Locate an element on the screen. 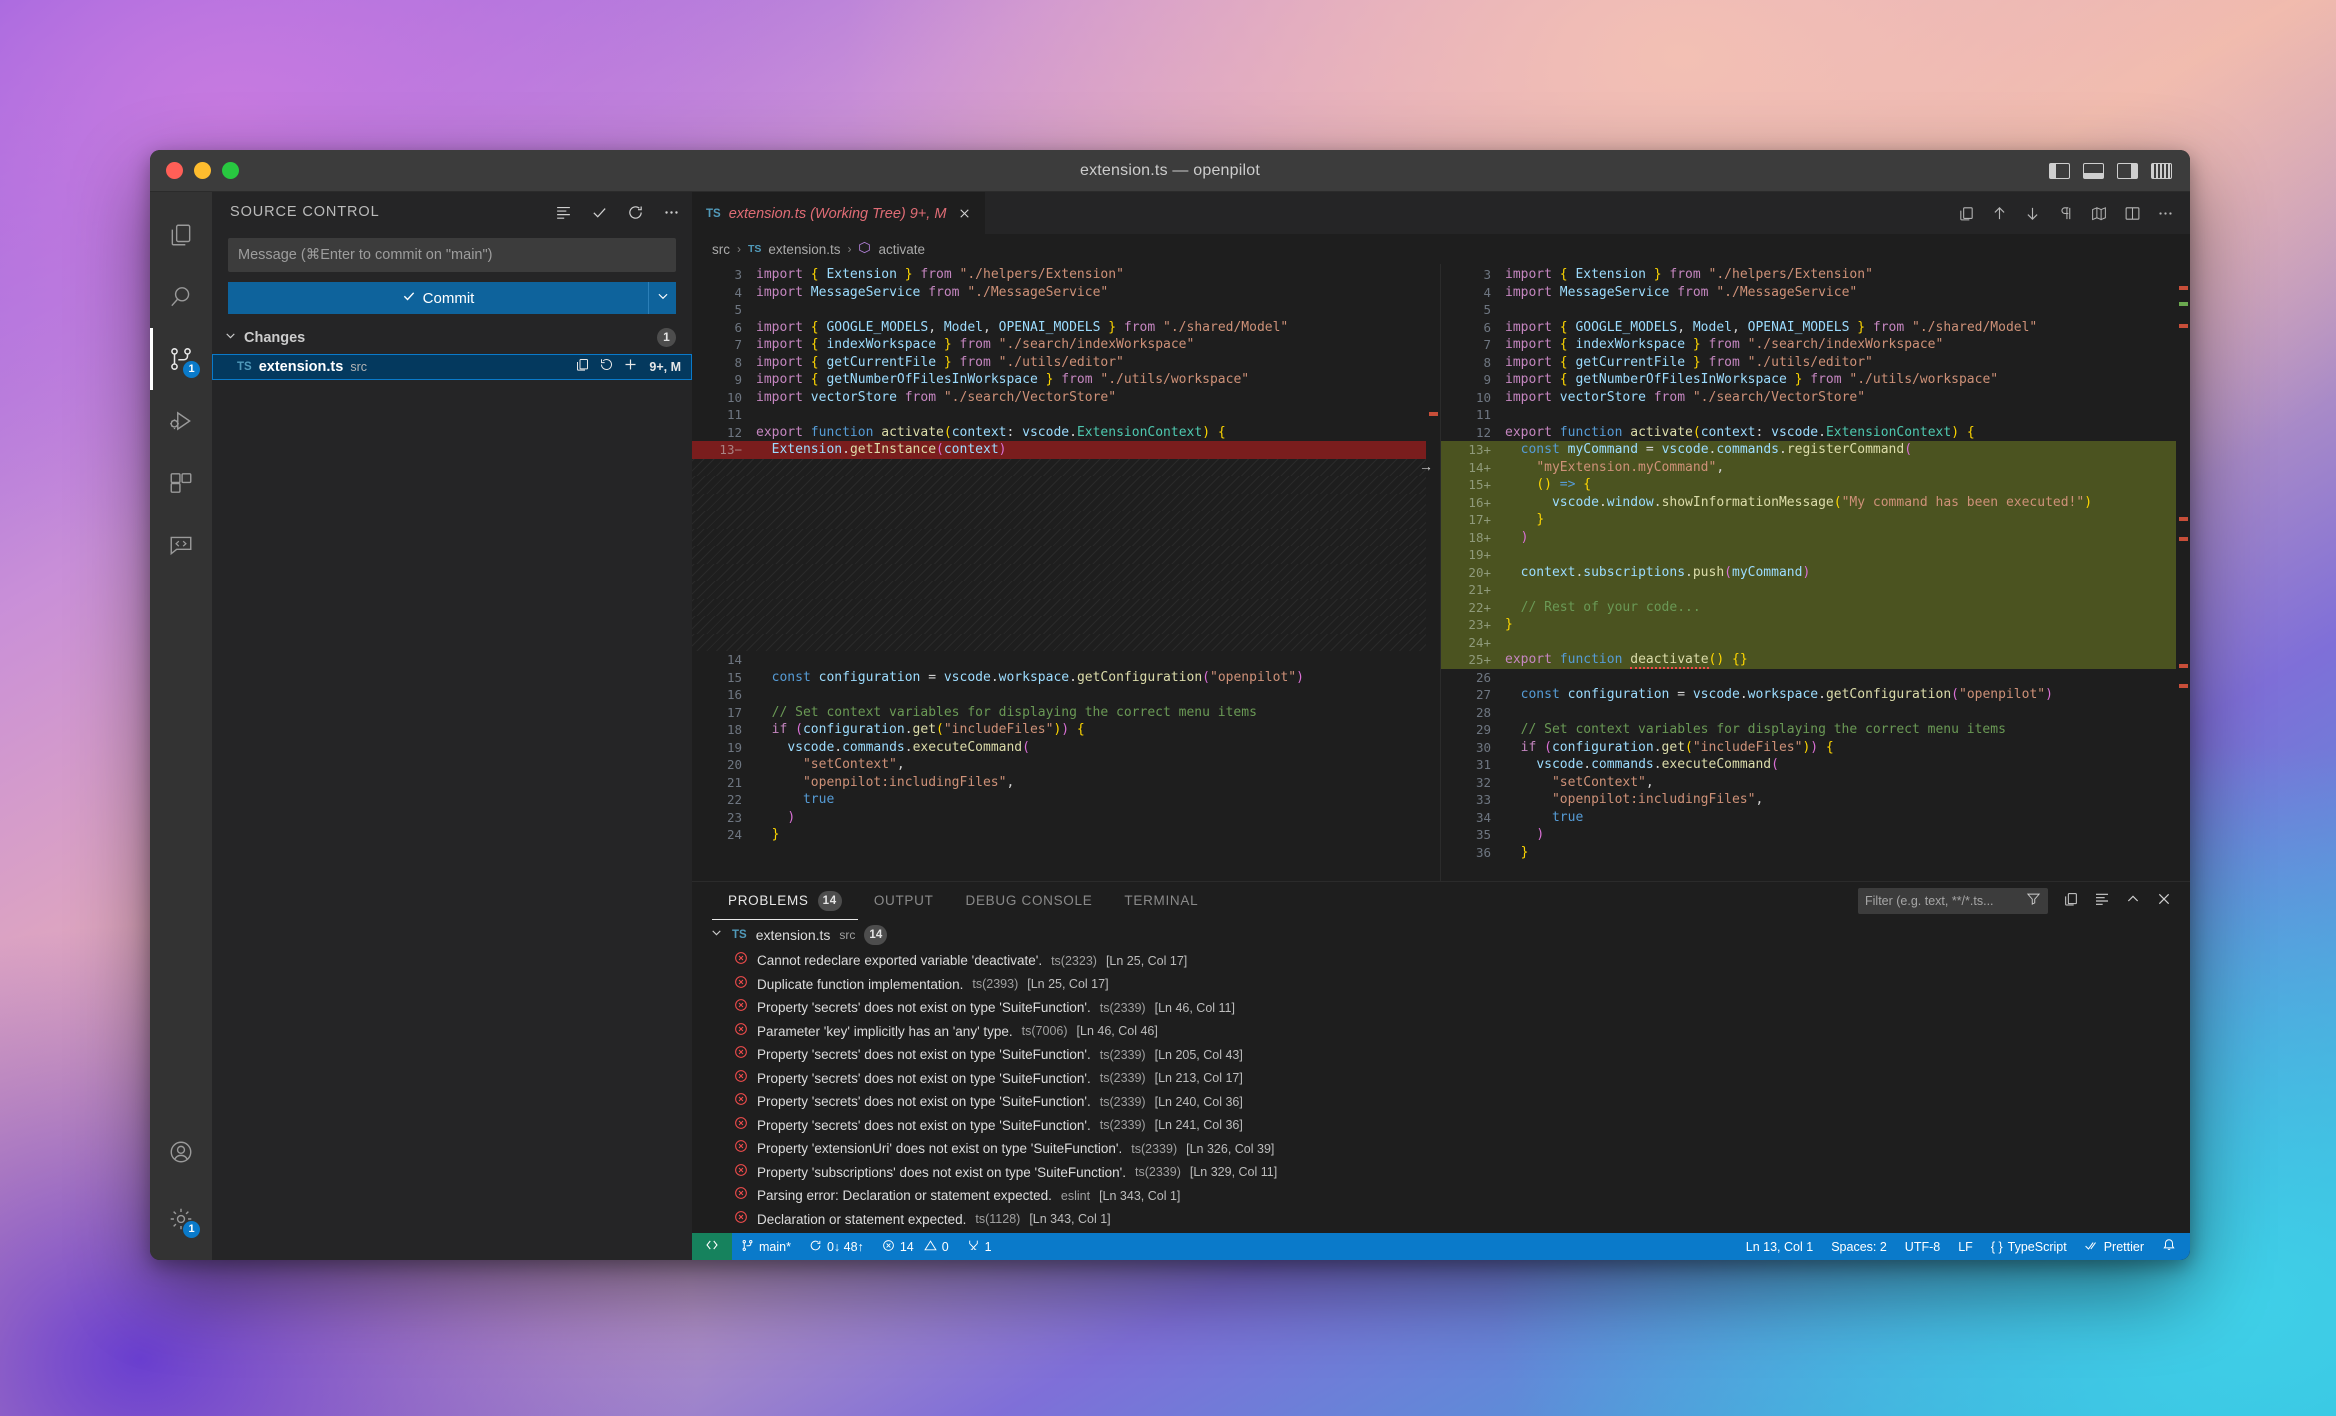 The width and height of the screenshot is (2336, 1416). window-traffic-lights is located at coordinates (194, 170).